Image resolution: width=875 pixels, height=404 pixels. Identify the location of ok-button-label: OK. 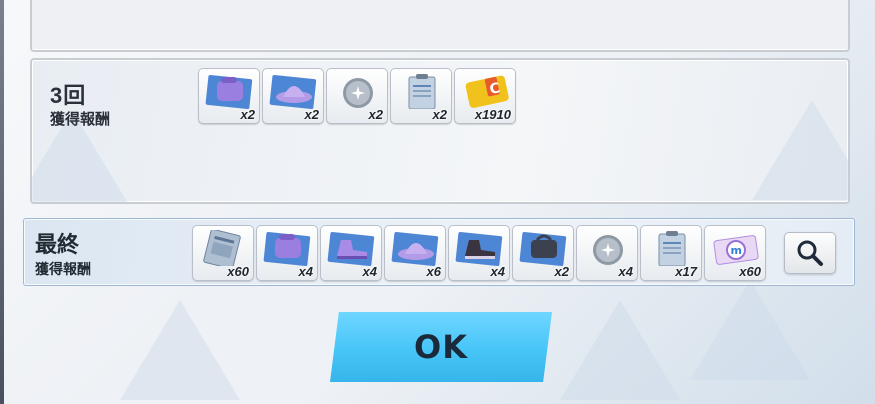
(441, 347).